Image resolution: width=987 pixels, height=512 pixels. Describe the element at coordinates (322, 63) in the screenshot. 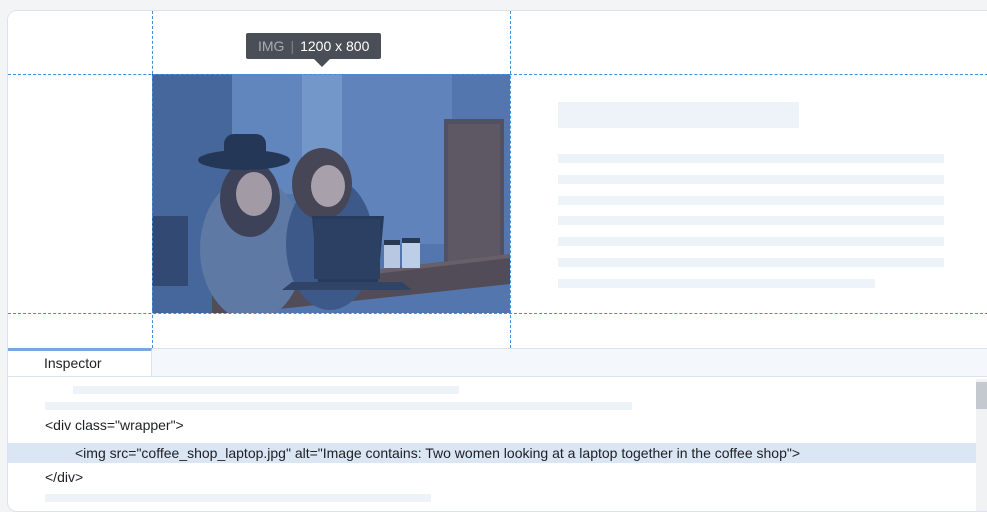

I see `tooltip-arrow` at that location.